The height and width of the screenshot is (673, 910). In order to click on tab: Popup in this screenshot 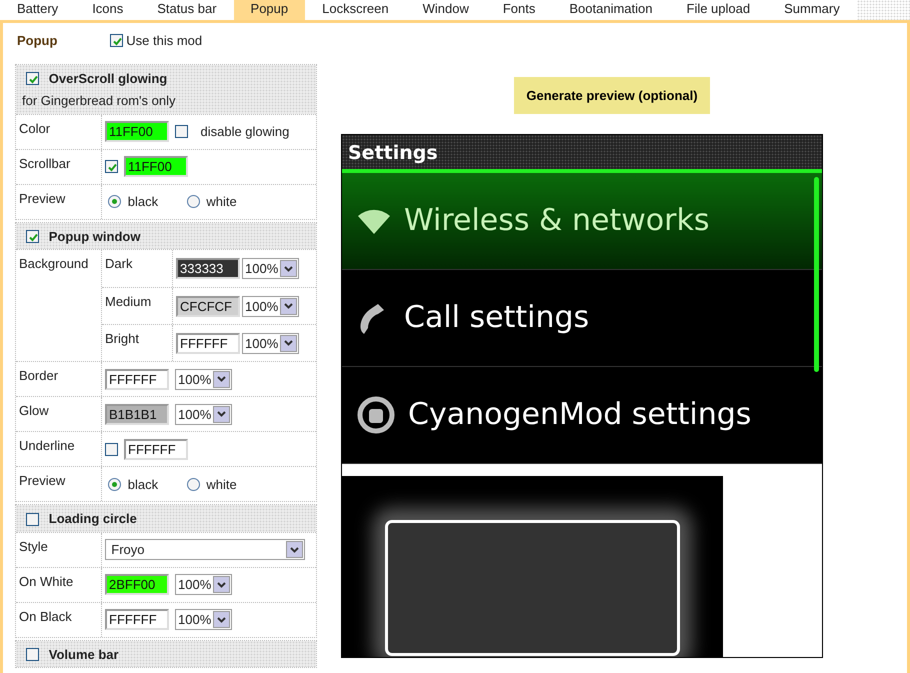, I will do `click(270, 10)`.